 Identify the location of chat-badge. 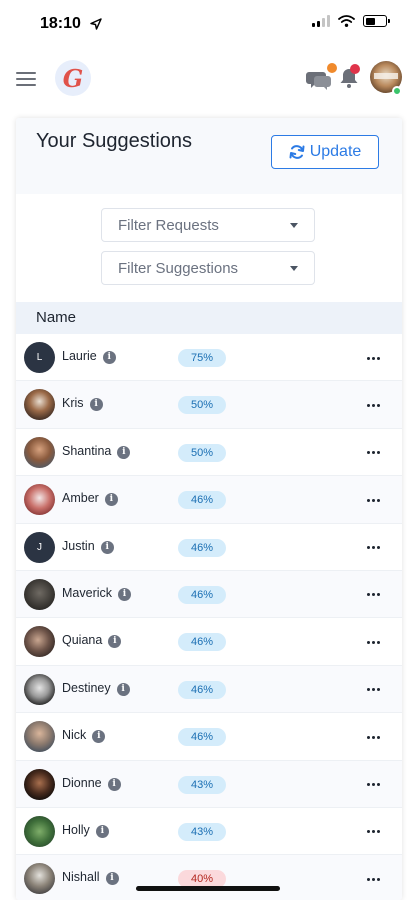
(332, 68).